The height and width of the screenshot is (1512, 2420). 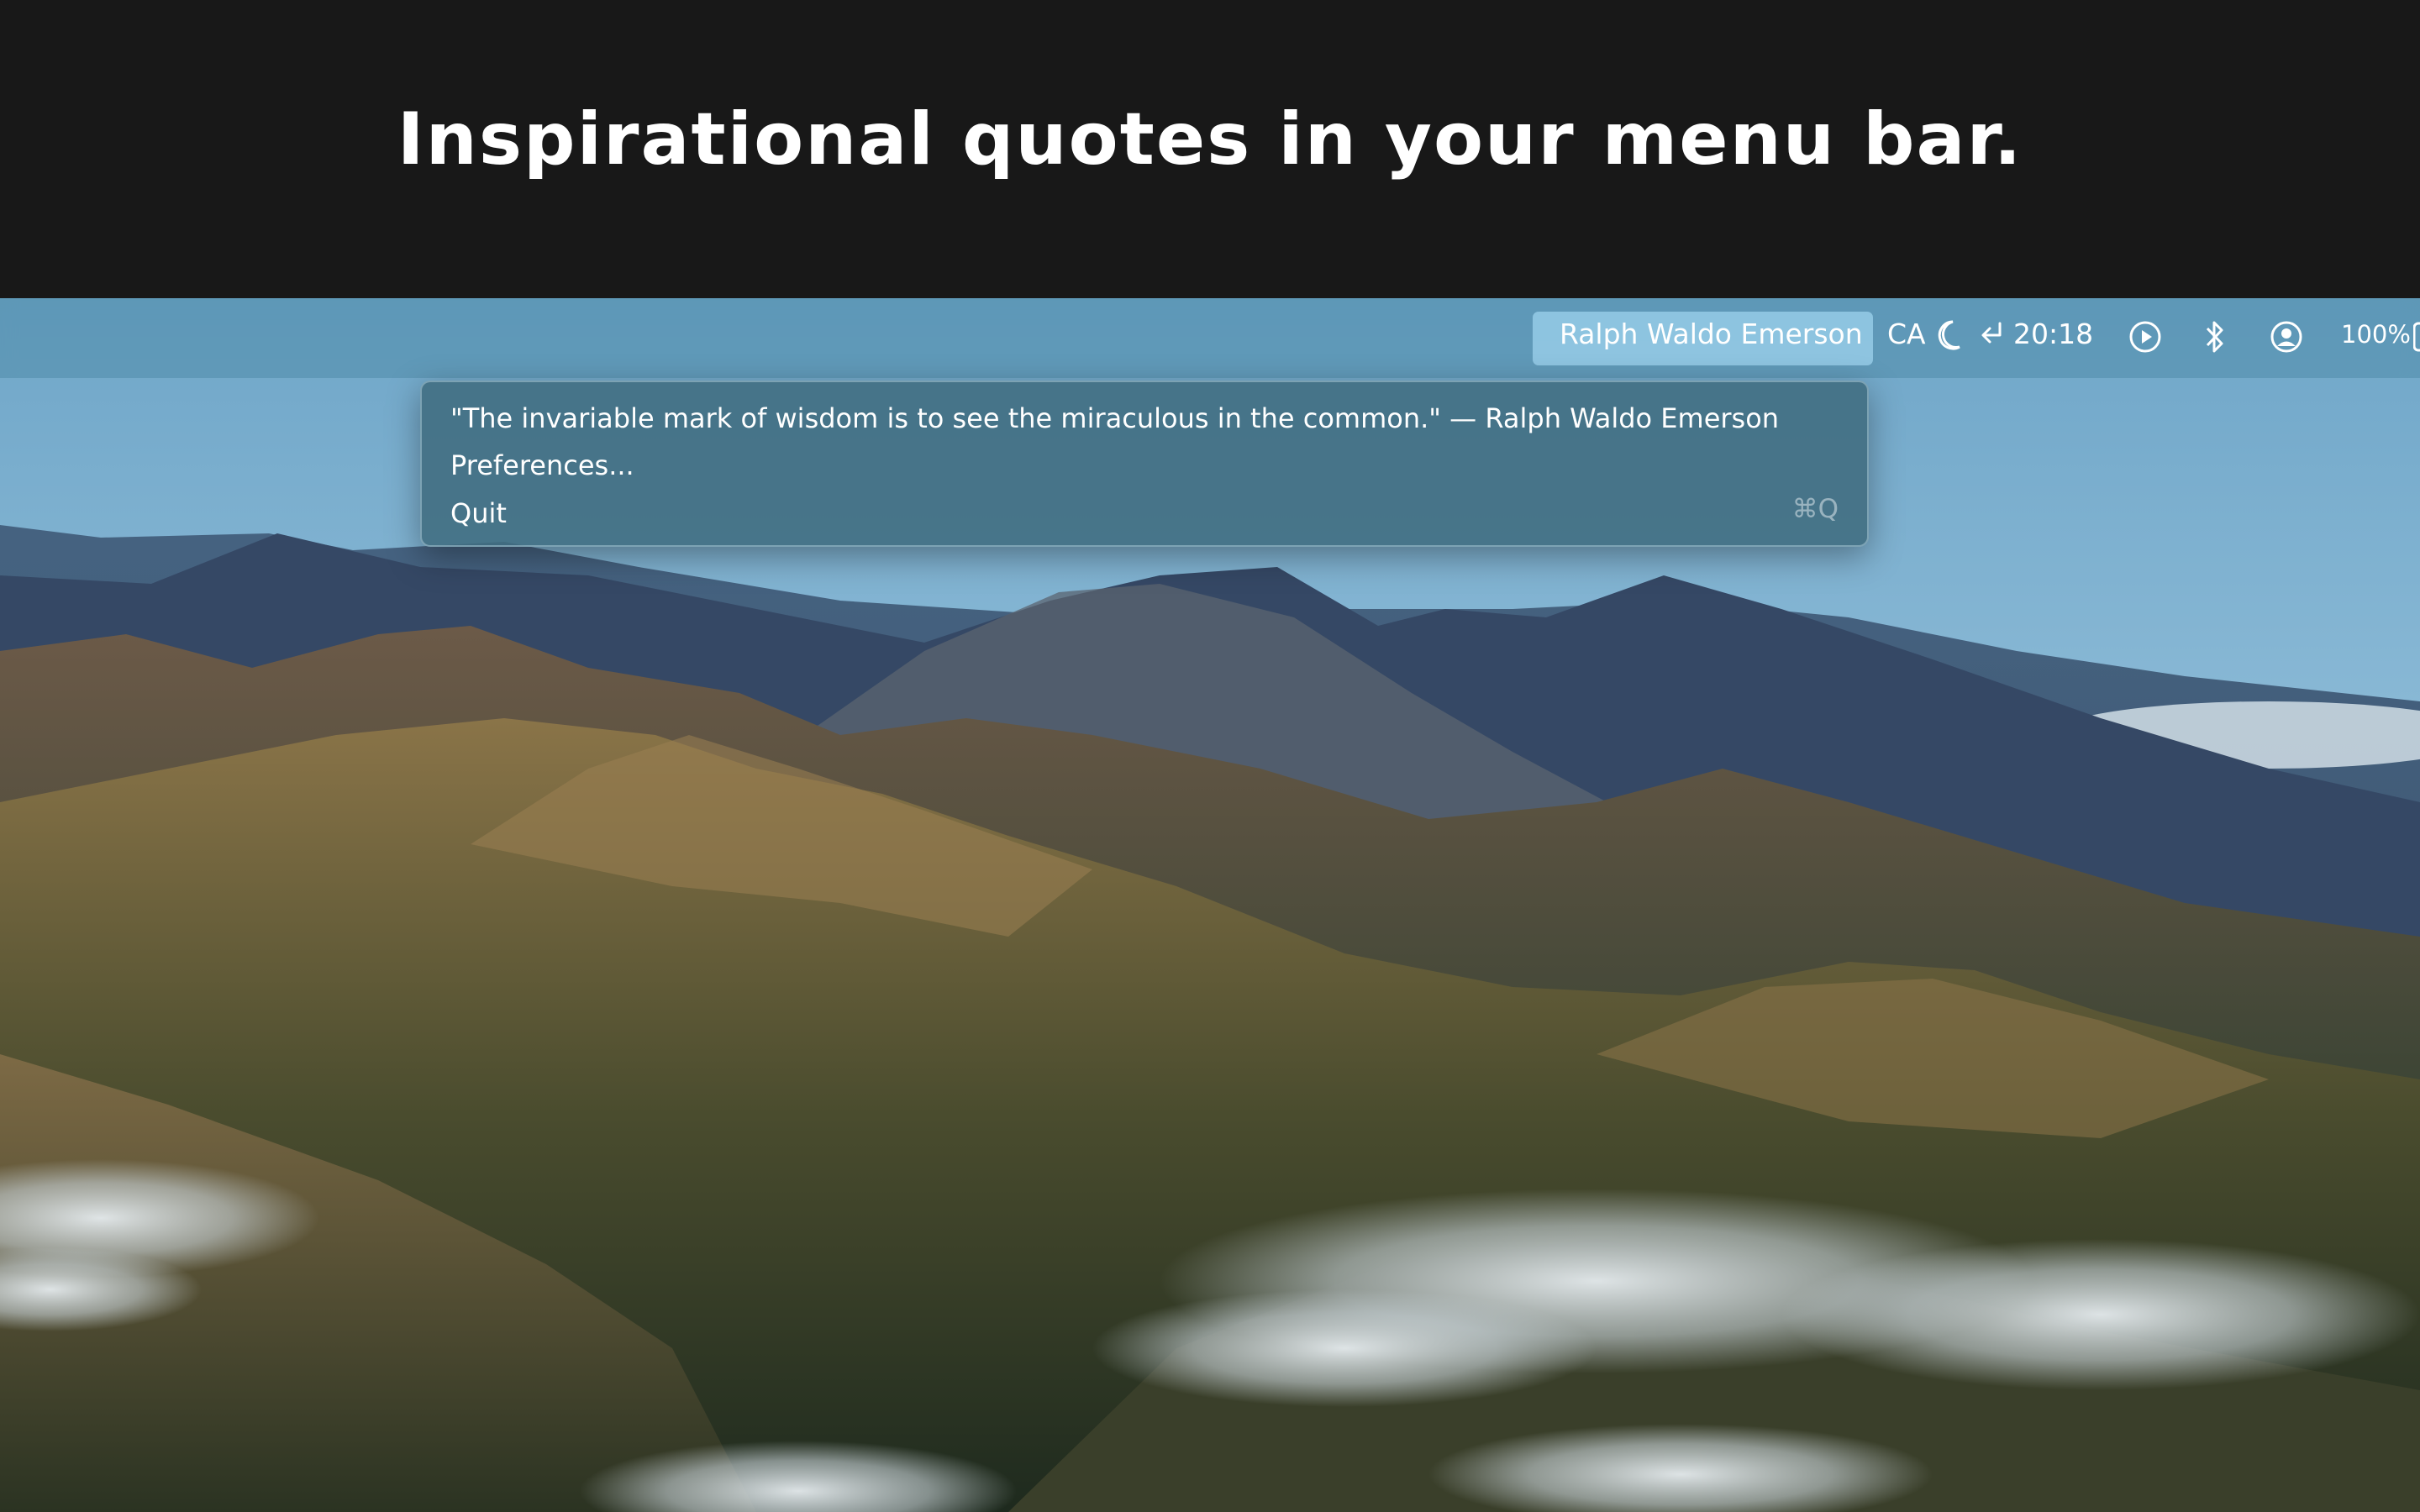 I want to click on bluetooth-icon, so click(x=2215, y=338).